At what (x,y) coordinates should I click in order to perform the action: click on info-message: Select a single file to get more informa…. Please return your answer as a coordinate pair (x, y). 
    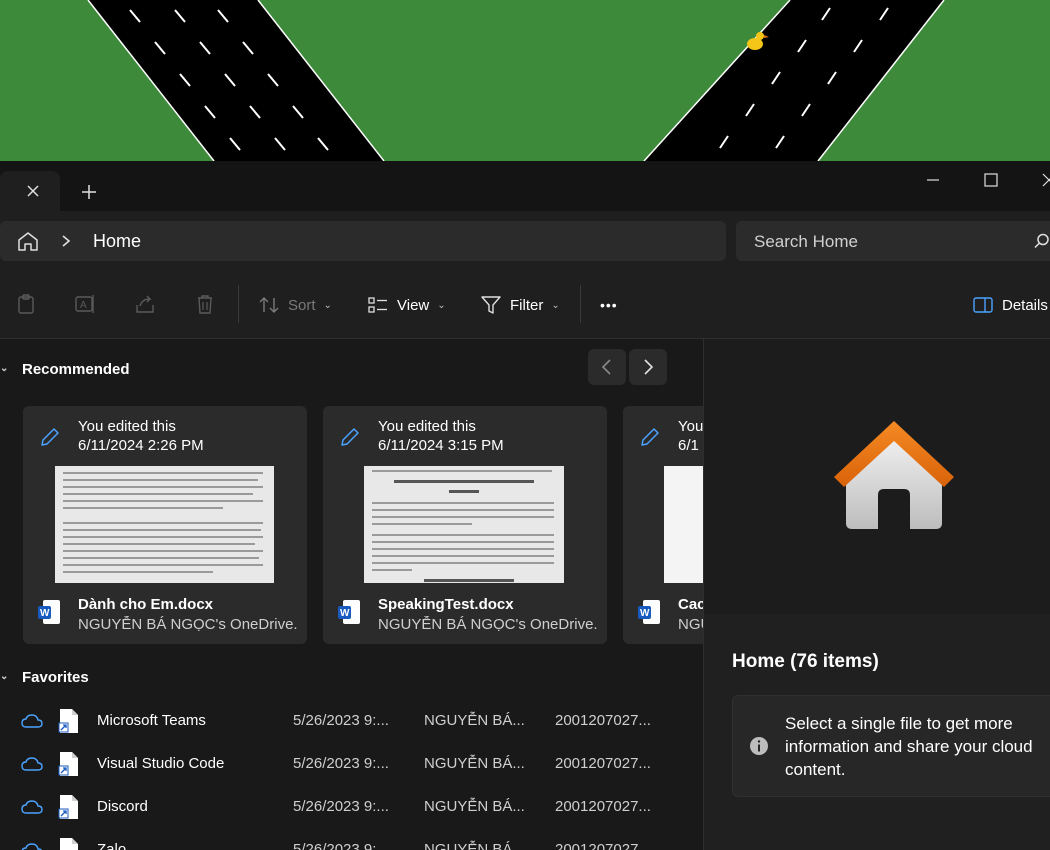
    Looking at the image, I should click on (891, 746).